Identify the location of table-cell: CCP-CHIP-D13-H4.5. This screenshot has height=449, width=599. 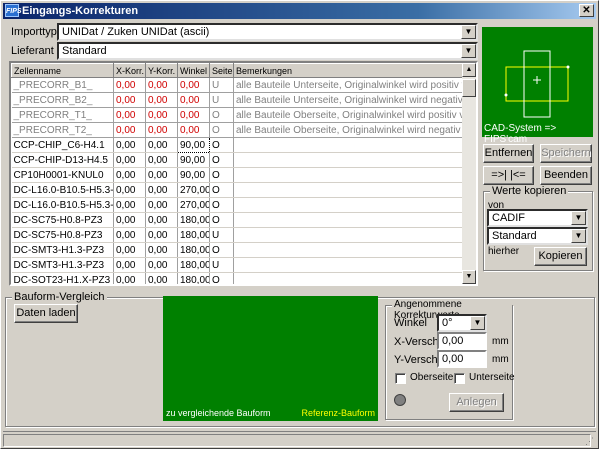
(62, 160).